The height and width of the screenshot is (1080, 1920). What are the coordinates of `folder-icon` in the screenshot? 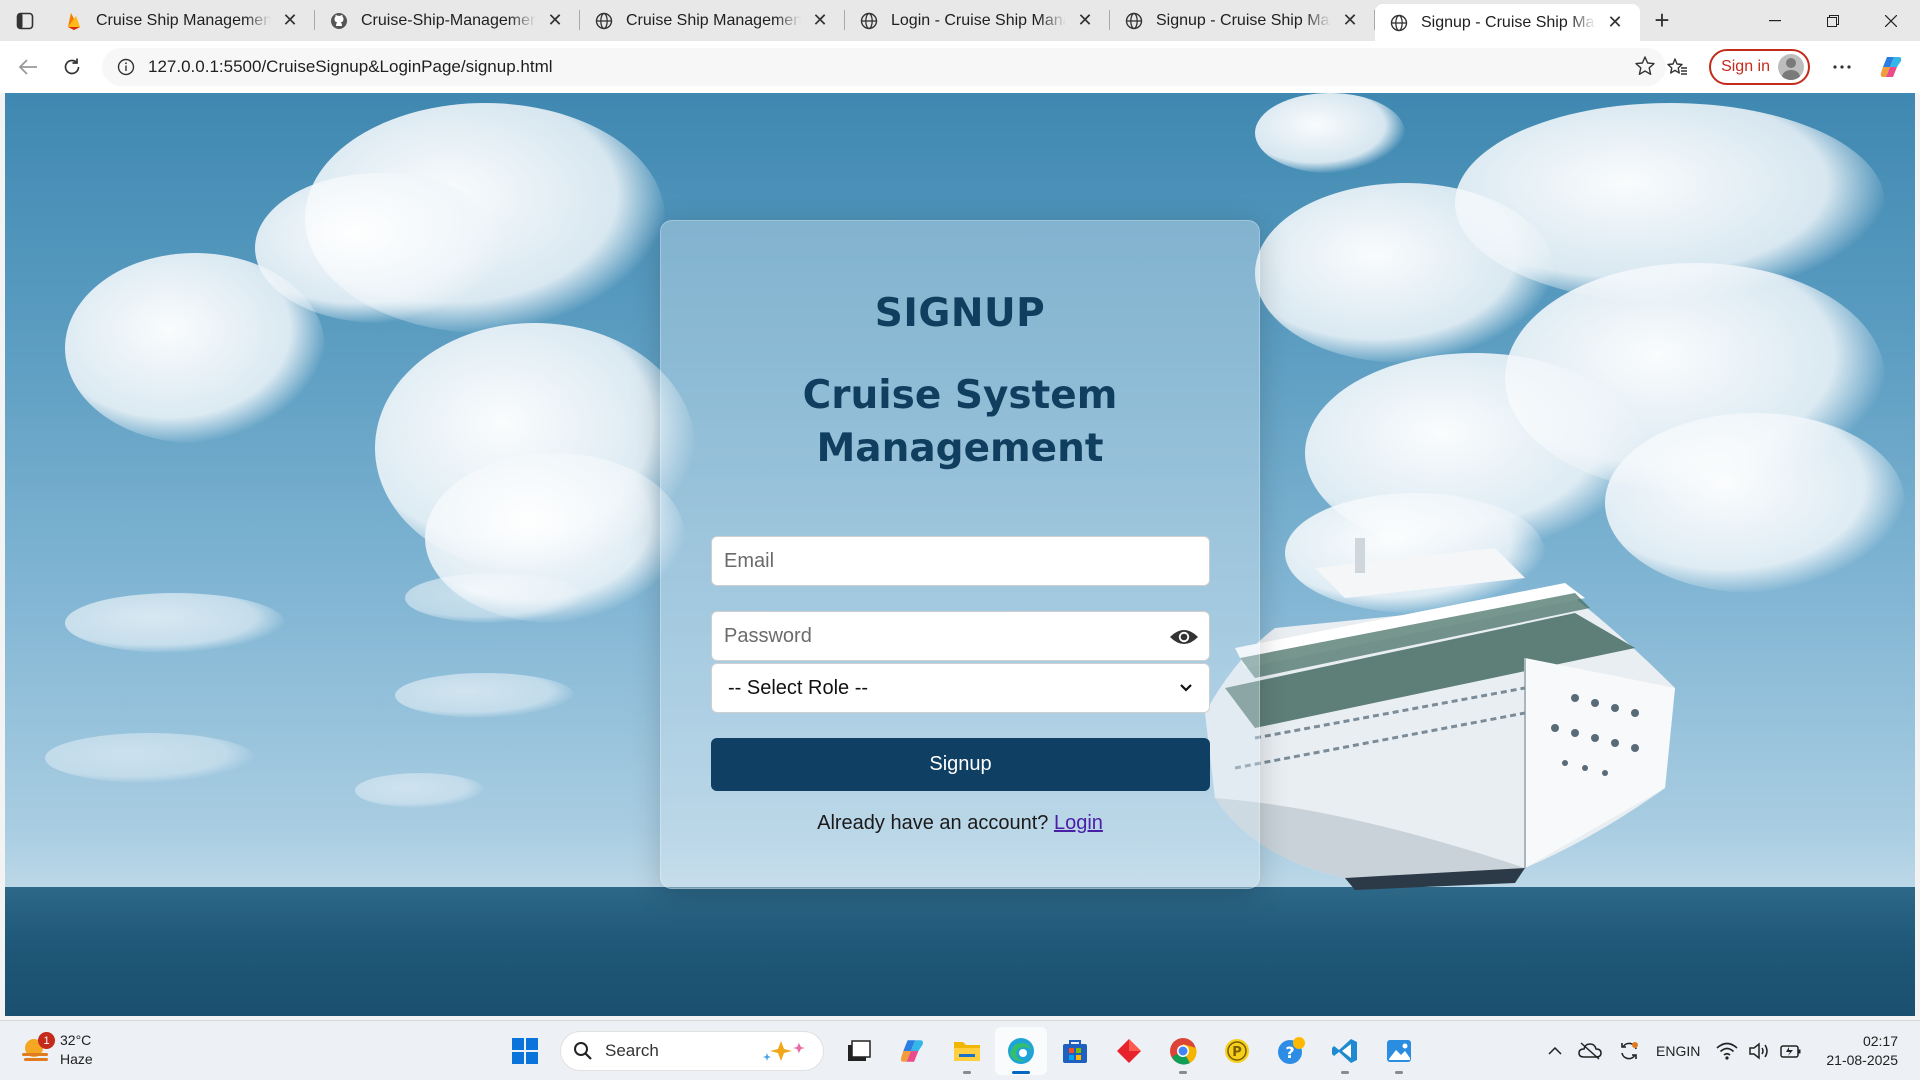 It's located at (967, 1051).